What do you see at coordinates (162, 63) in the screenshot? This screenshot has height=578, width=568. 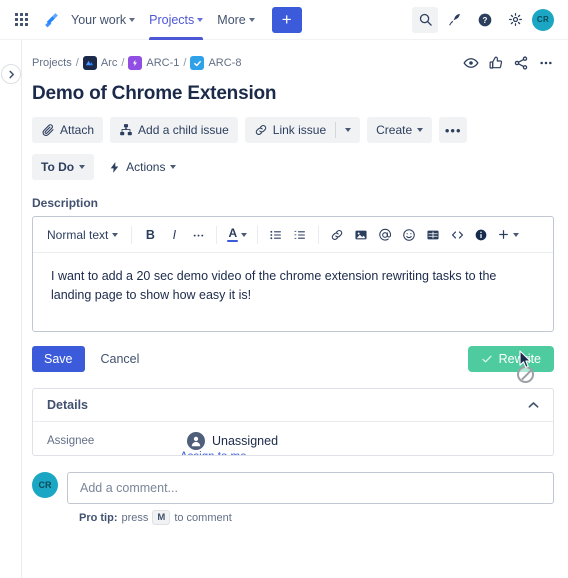 I see `breadcrumb-item-arc-1: ARC-1` at bounding box center [162, 63].